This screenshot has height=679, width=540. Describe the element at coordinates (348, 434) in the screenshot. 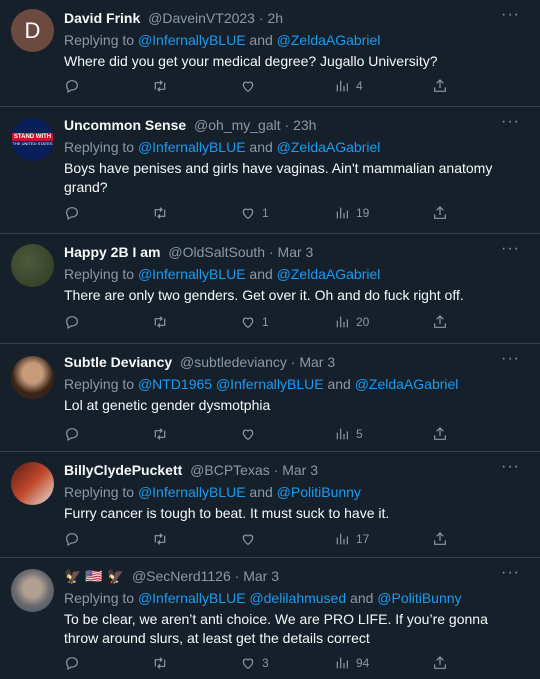

I see `views-button: 5` at that location.